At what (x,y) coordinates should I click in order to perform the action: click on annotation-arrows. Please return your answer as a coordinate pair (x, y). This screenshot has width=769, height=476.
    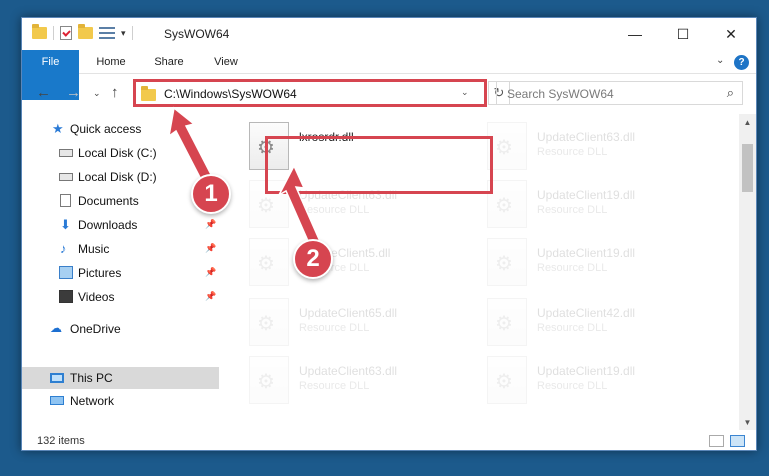
    Looking at the image, I should click on (245, 178).